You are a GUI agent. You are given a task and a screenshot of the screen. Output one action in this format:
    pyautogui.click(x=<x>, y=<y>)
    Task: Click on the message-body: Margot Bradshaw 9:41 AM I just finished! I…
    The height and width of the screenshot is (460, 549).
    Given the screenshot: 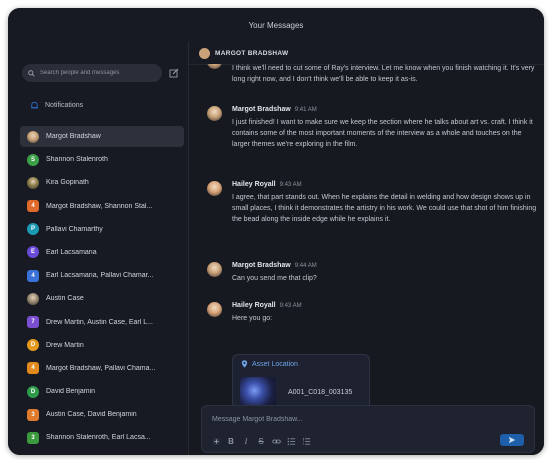 What is the action you would take?
    pyautogui.click(x=384, y=128)
    